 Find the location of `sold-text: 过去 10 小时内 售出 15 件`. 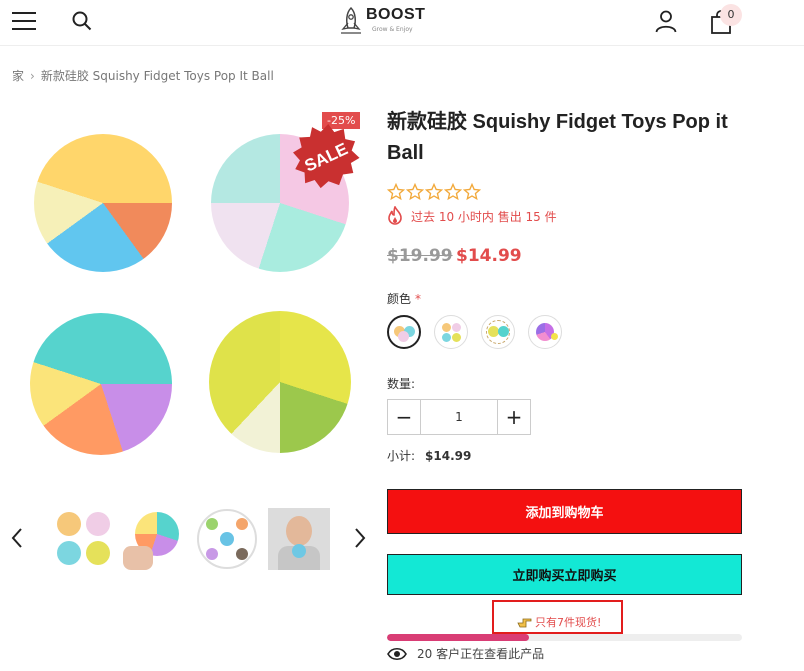

sold-text: 过去 10 小时内 售出 15 件 is located at coordinates (484, 216).